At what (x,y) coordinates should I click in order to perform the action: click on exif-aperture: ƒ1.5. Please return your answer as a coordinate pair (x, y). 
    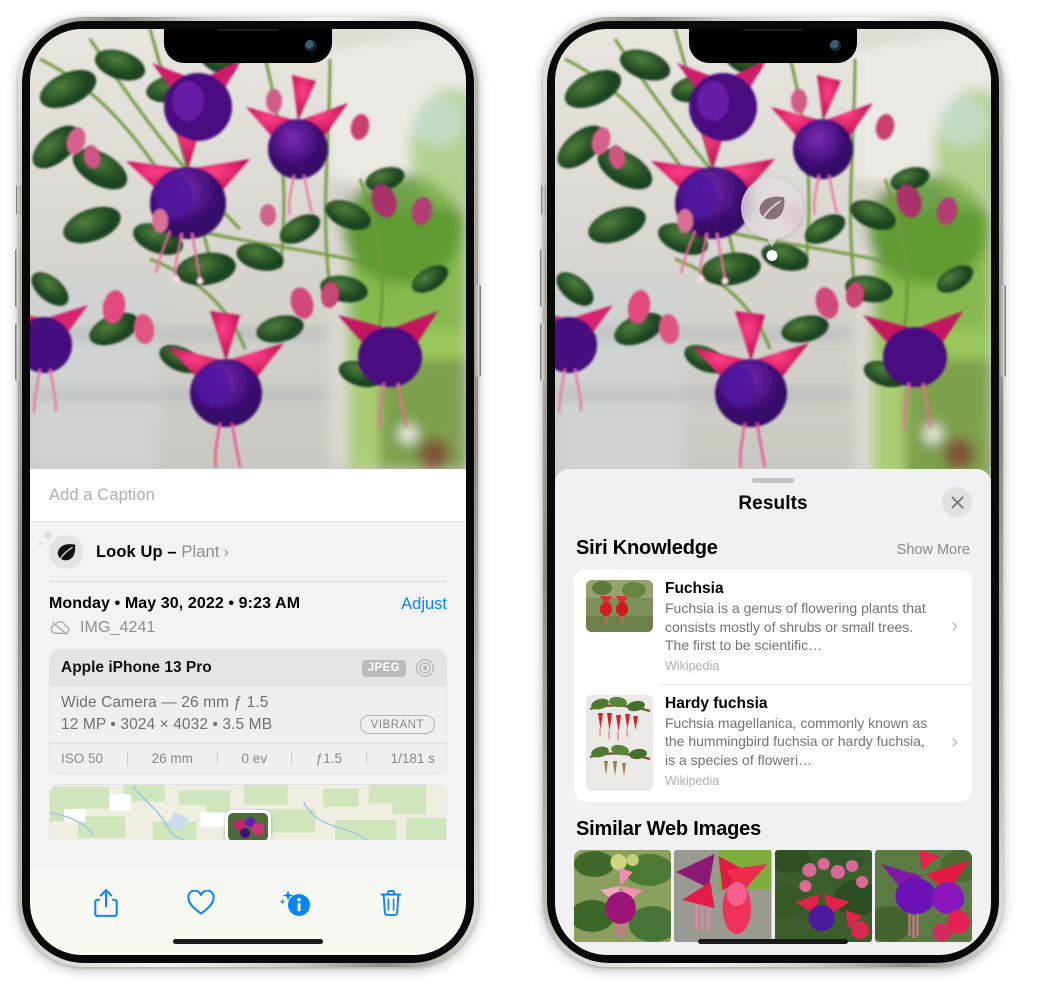
    Looking at the image, I should click on (328, 758).